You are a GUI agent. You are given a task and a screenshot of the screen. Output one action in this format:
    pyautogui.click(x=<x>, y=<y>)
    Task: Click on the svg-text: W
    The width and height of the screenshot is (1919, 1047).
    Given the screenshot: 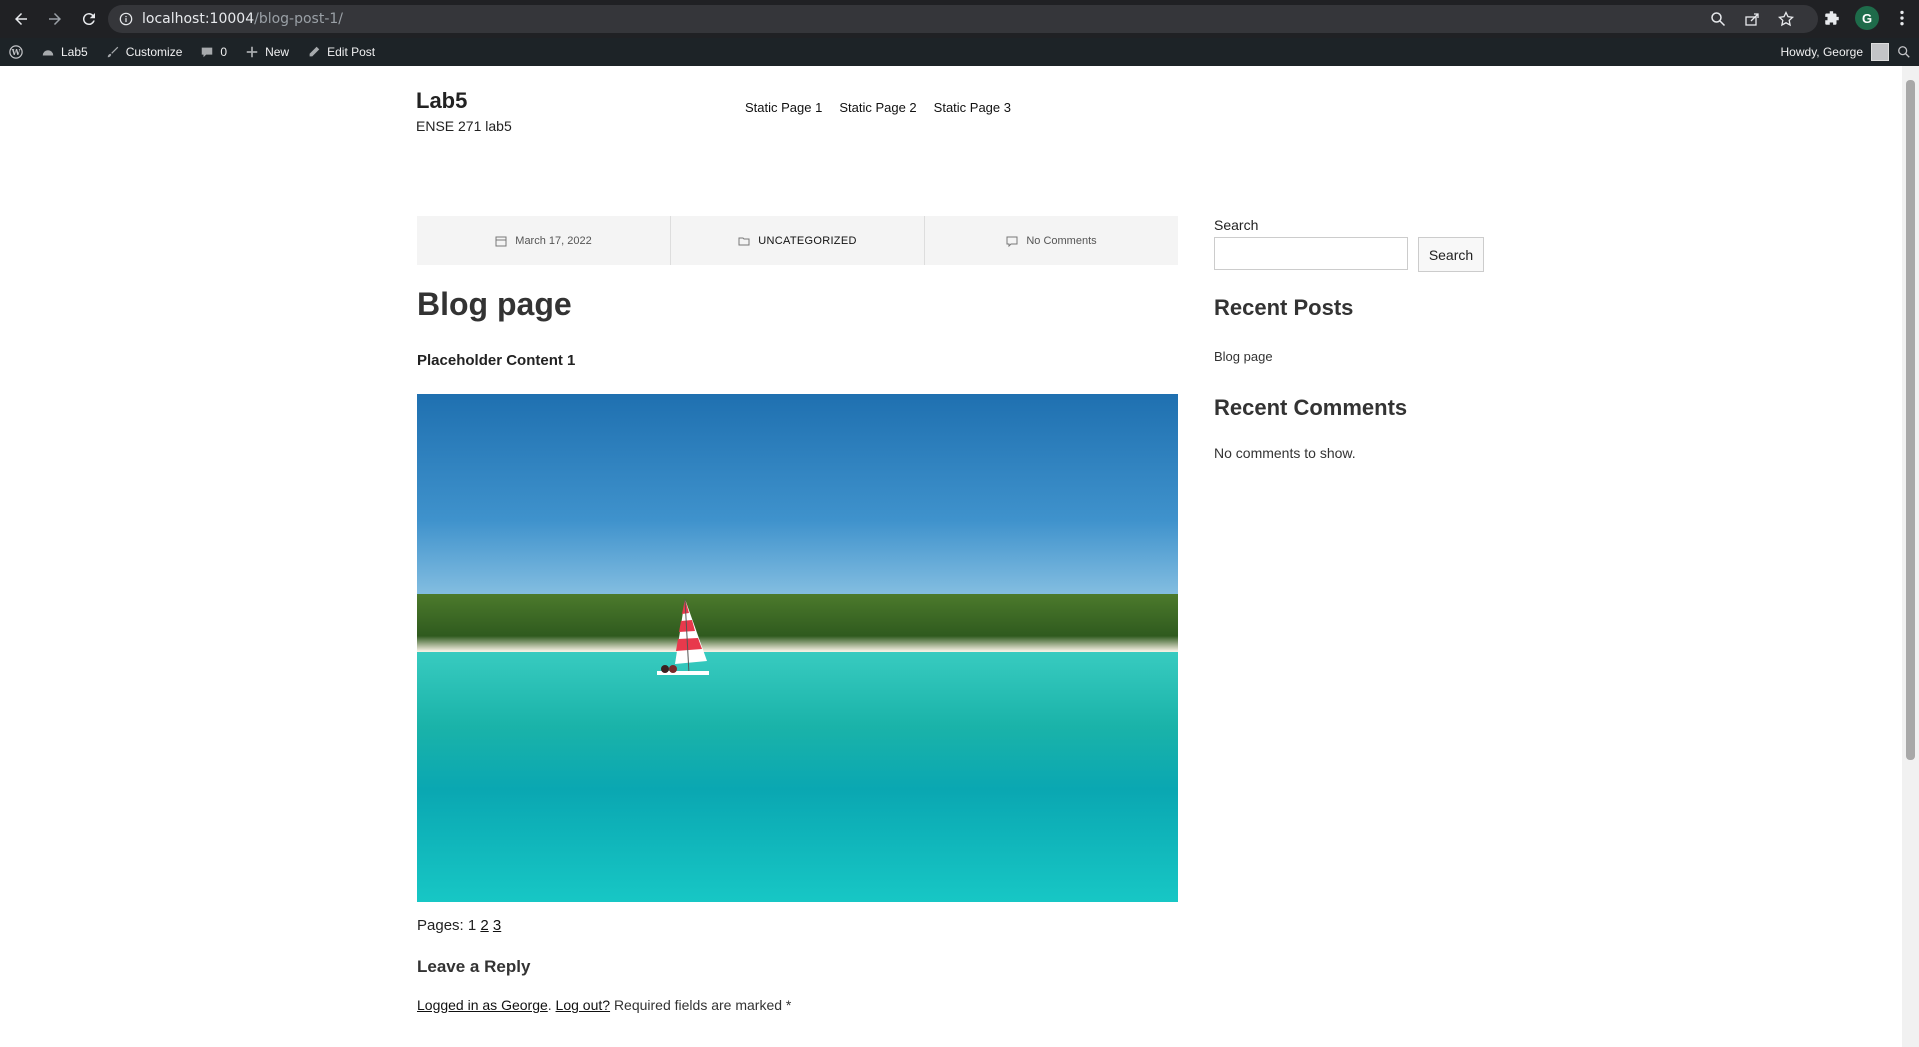 What is the action you would take?
    pyautogui.click(x=16, y=52)
    